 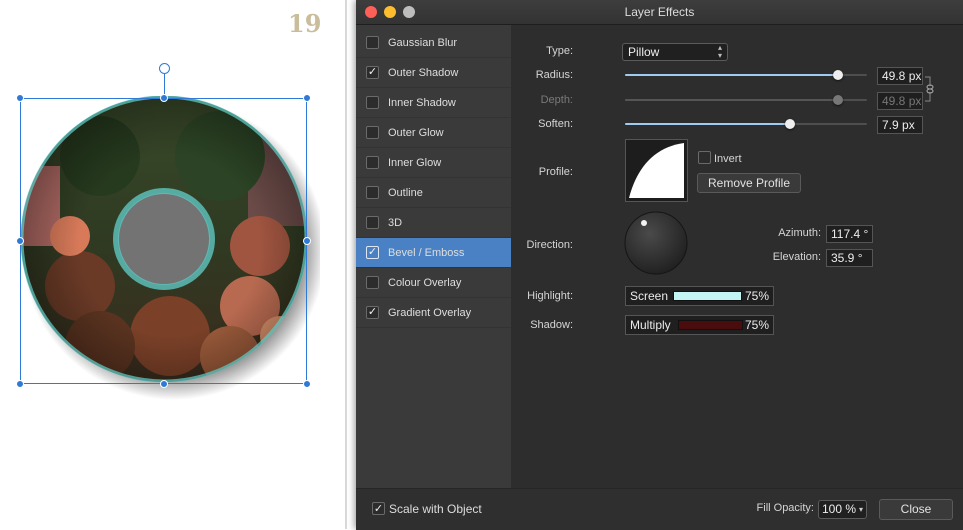 I want to click on soften-label: Soften:, so click(x=555, y=124).